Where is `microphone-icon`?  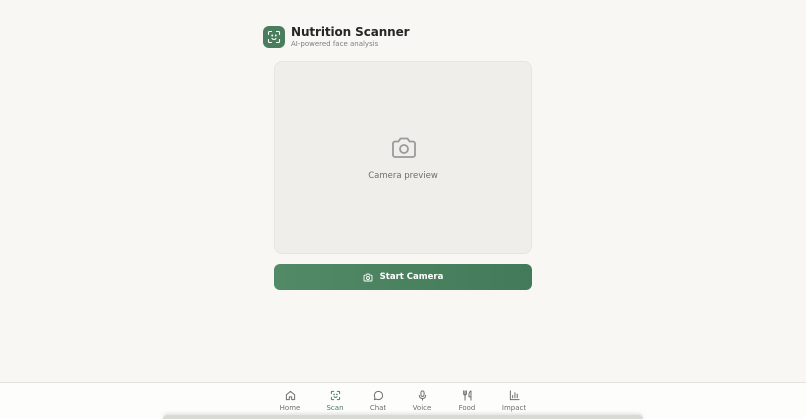 microphone-icon is located at coordinates (422, 395).